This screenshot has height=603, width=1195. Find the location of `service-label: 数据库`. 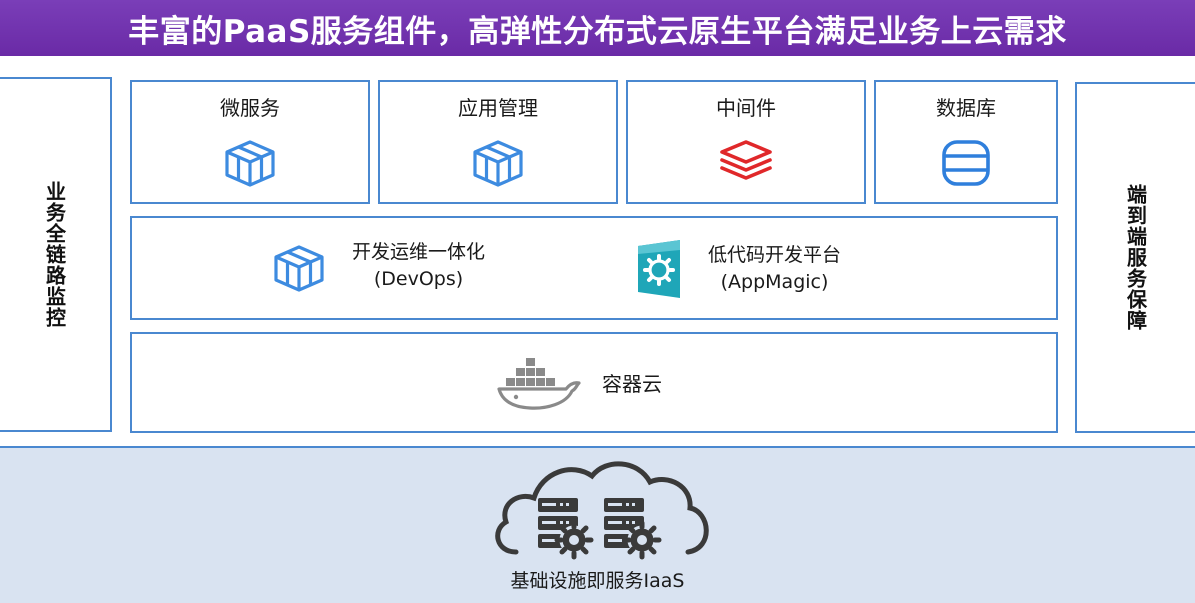

service-label: 数据库 is located at coordinates (966, 108).